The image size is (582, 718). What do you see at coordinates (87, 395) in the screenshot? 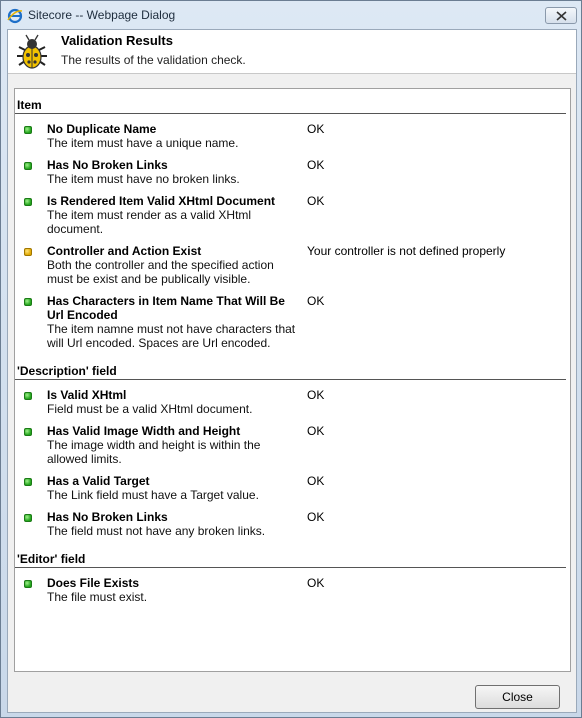
I see `rule-name: Is Valid XHtml` at bounding box center [87, 395].